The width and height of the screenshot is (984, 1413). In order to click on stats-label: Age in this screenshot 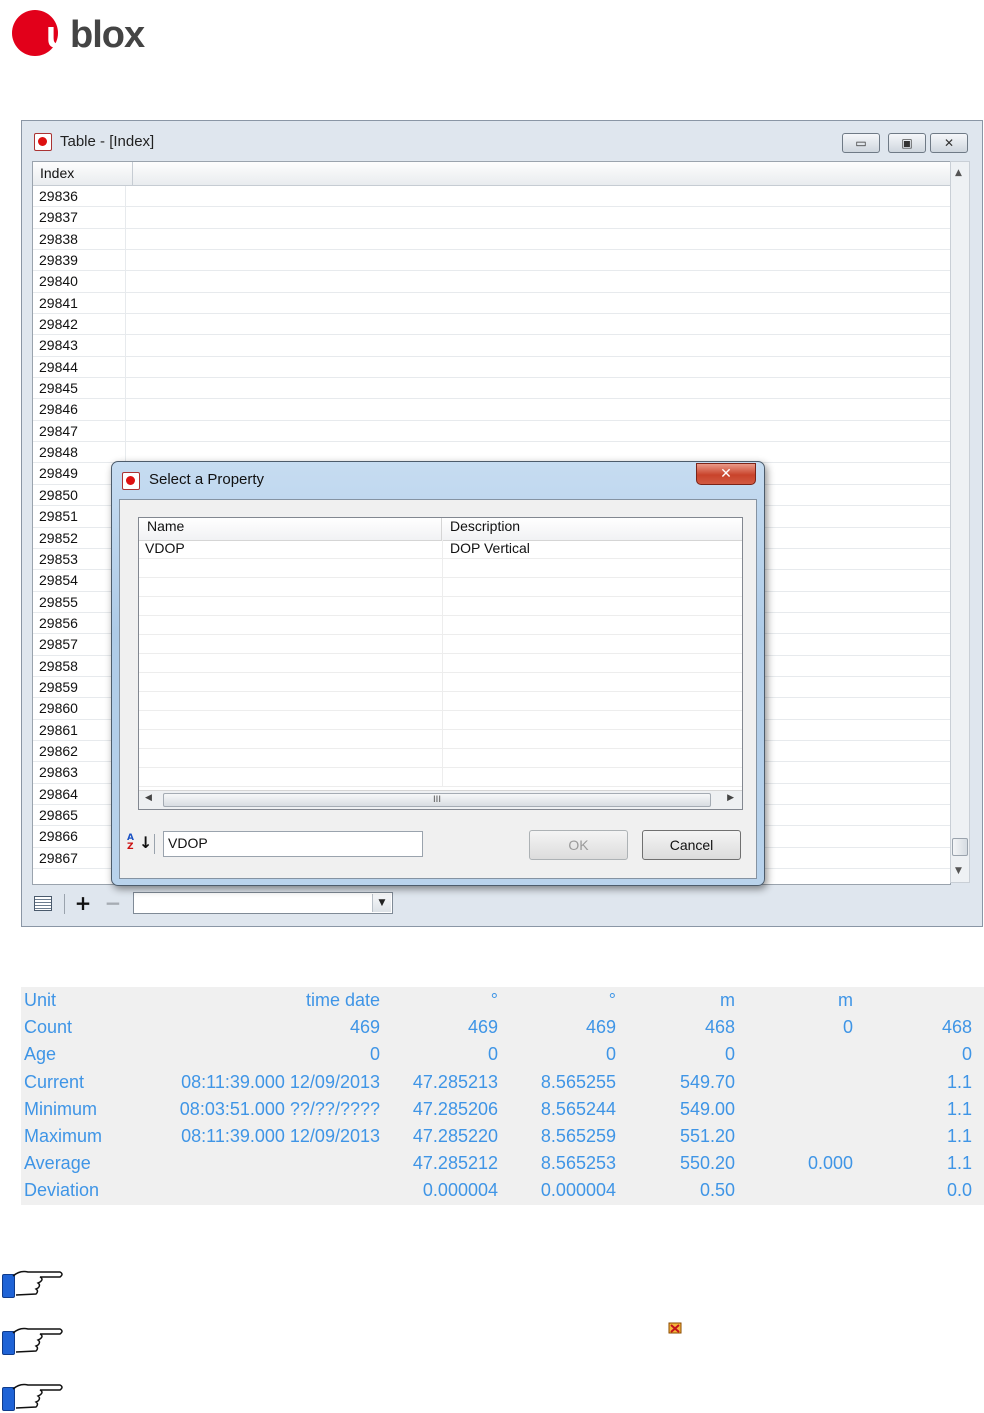, I will do `click(40, 1054)`.